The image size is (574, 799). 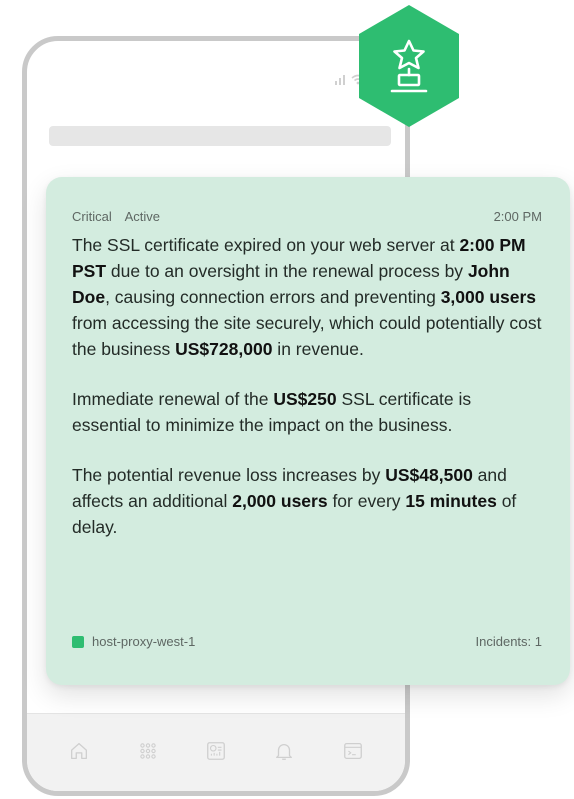 I want to click on tab-terminal, so click(x=353, y=751).